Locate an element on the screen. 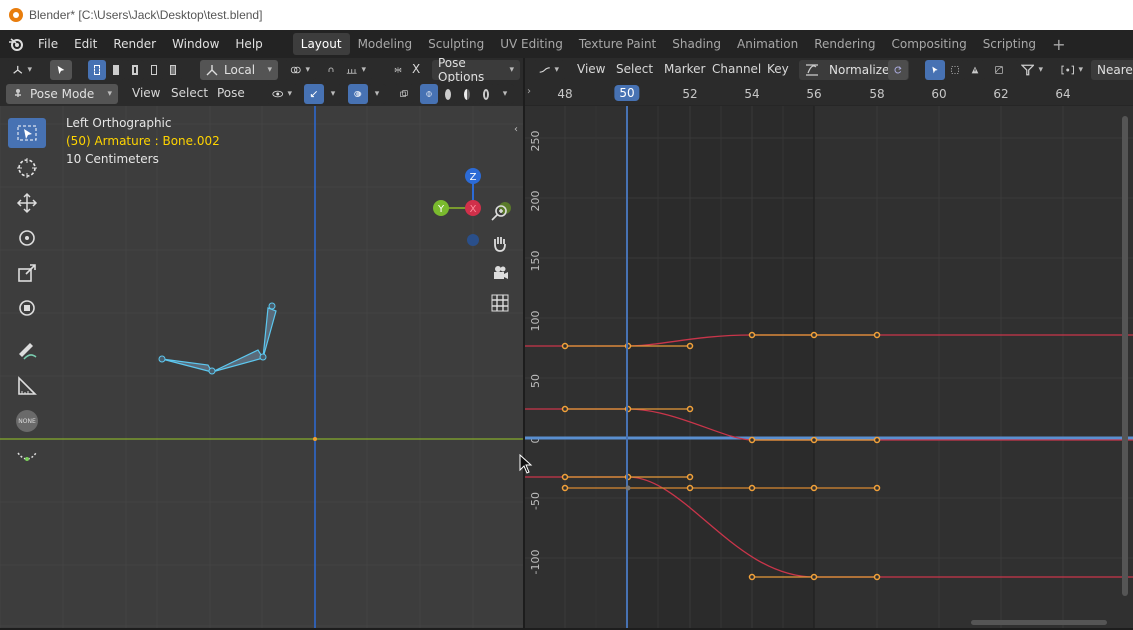 Image resolution: width=1133 pixels, height=630 pixels. tool-measure is located at coordinates (27, 386).